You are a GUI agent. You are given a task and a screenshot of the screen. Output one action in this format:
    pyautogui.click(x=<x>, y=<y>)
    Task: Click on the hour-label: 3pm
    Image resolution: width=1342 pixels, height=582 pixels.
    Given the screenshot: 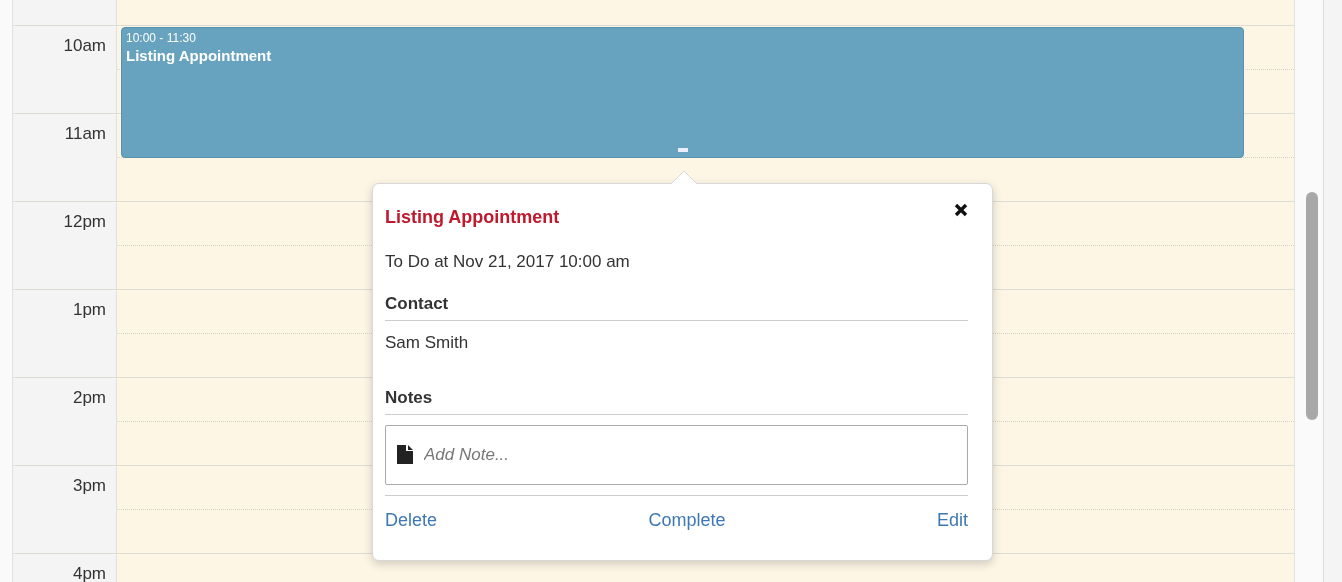 What is the action you would take?
    pyautogui.click(x=89, y=486)
    